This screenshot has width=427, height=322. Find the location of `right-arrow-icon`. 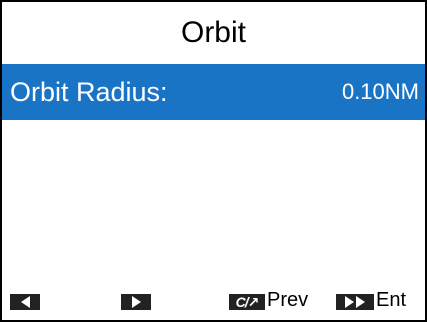

right-arrow-icon is located at coordinates (136, 302).